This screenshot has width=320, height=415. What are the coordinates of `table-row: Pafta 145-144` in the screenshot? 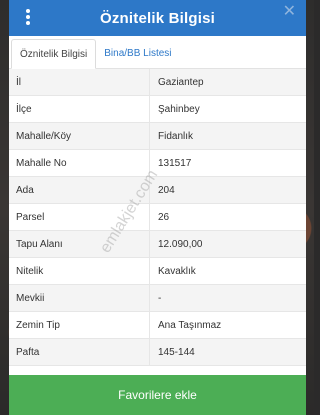 It's located at (157, 352).